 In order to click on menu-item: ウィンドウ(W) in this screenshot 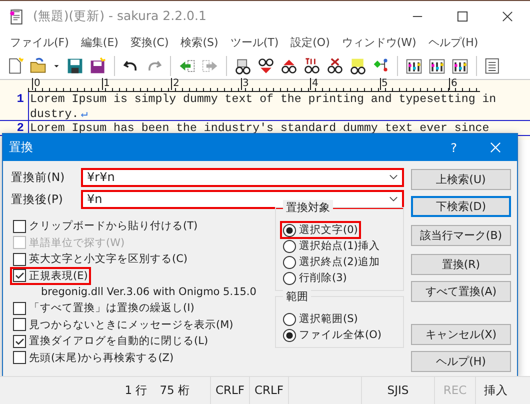, I will do `click(379, 42)`.